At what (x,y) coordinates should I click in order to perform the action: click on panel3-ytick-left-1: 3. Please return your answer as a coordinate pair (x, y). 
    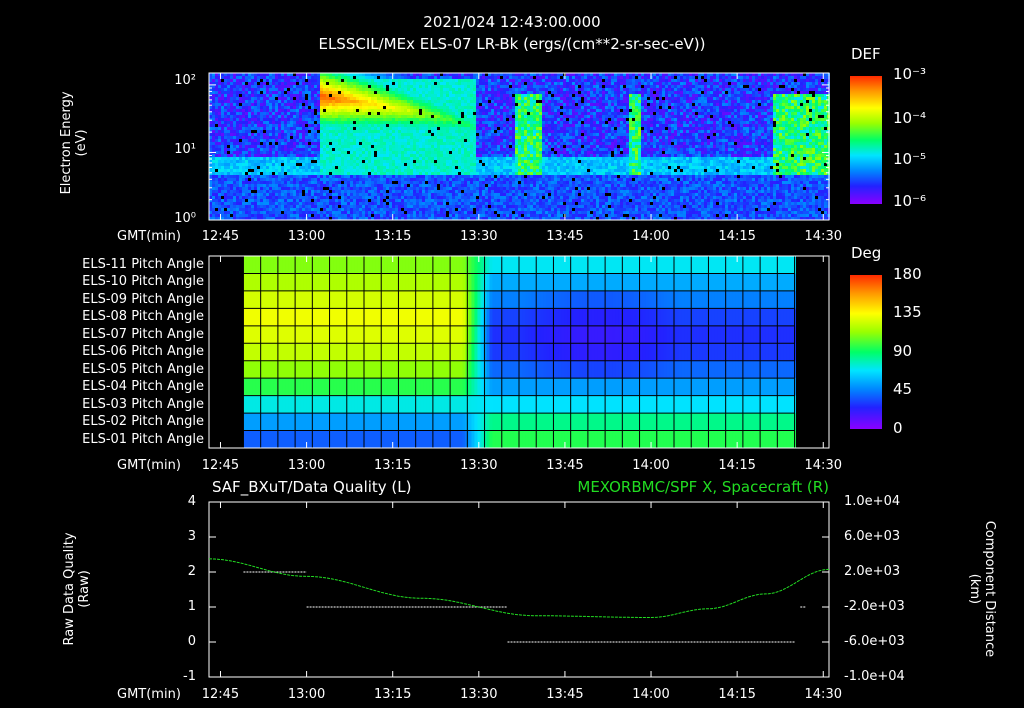
    Looking at the image, I should click on (191, 536).